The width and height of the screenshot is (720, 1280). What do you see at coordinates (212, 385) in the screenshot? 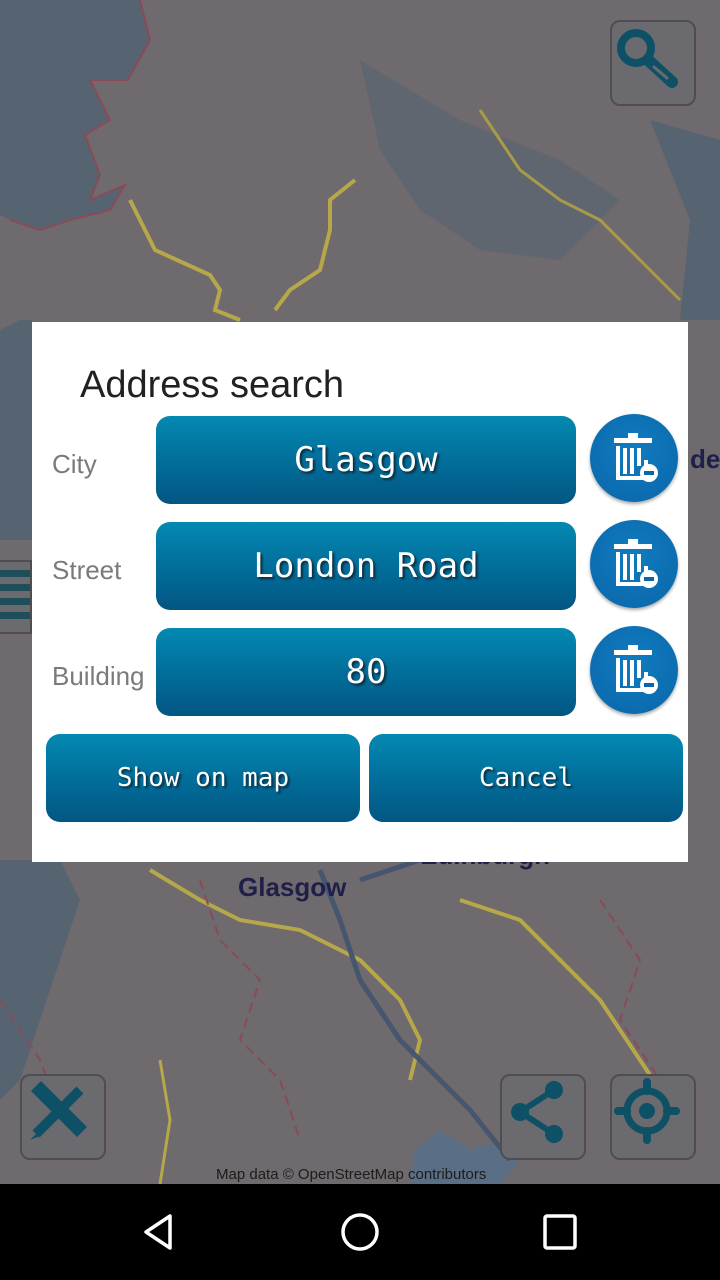
I see `dialog-title: Address search` at bounding box center [212, 385].